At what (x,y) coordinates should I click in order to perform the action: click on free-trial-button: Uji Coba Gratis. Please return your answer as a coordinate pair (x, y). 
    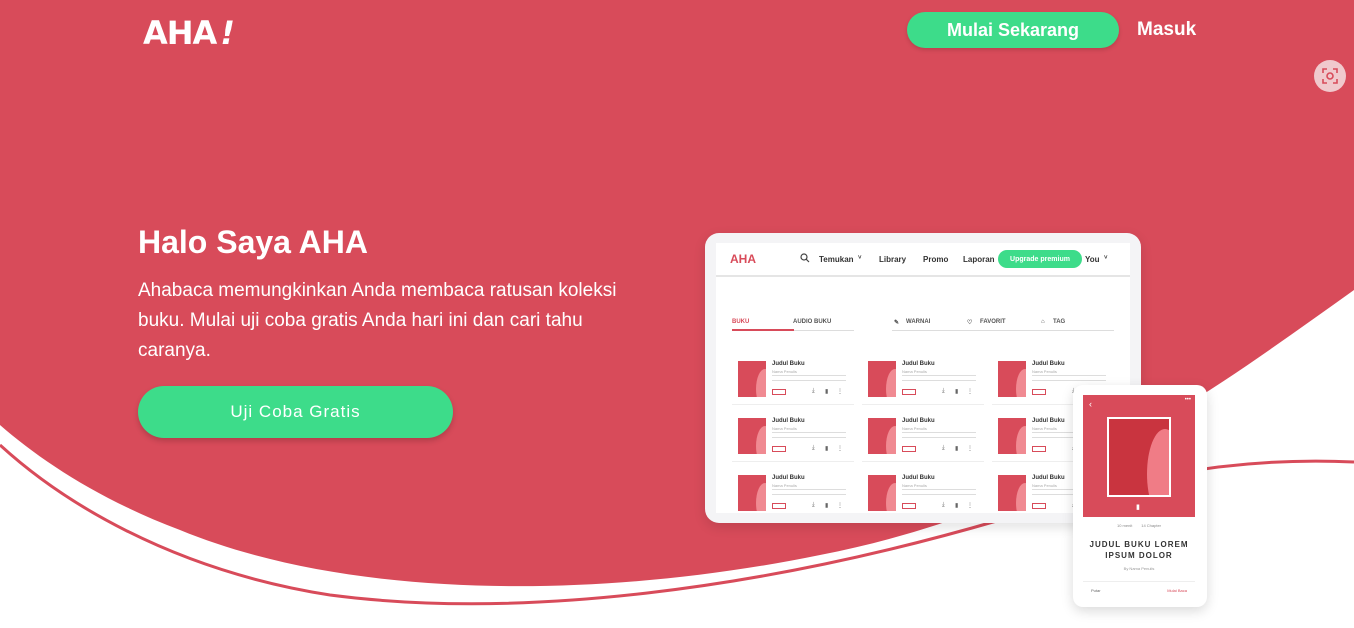
    Looking at the image, I should click on (295, 412).